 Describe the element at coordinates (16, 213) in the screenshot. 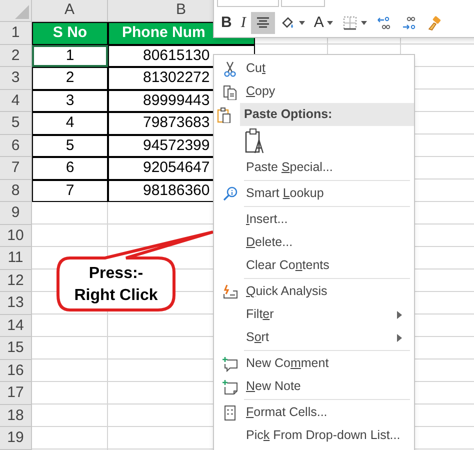

I see `row-header: 9` at that location.